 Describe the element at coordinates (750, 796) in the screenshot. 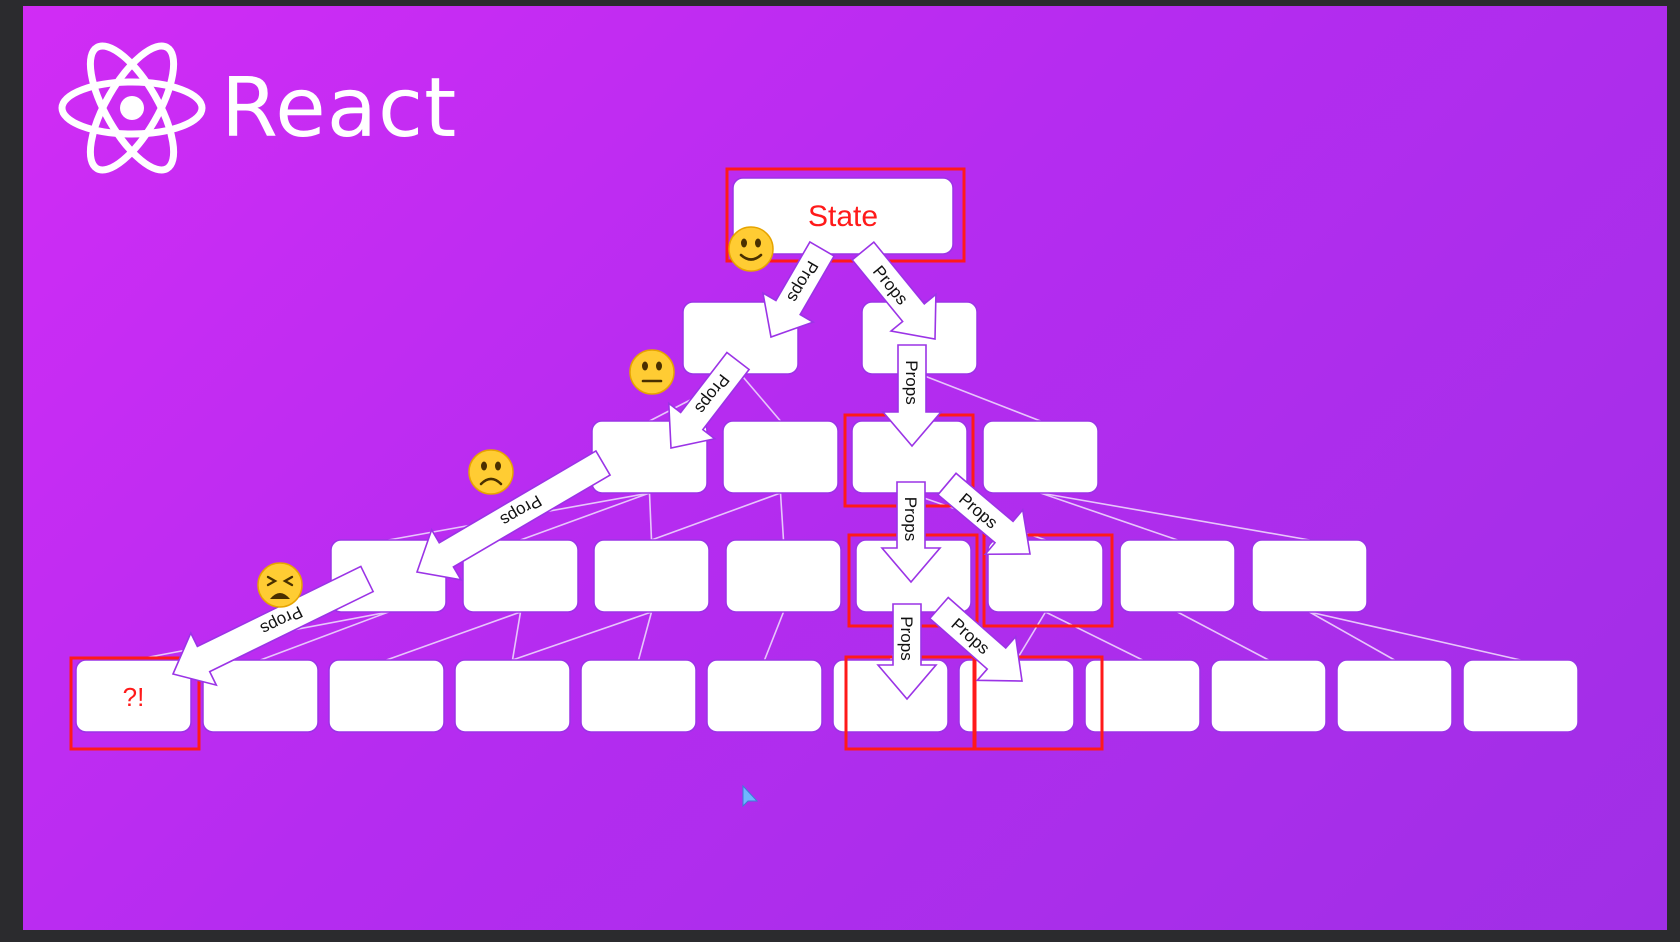

I see `mouse-cursor-icon` at that location.